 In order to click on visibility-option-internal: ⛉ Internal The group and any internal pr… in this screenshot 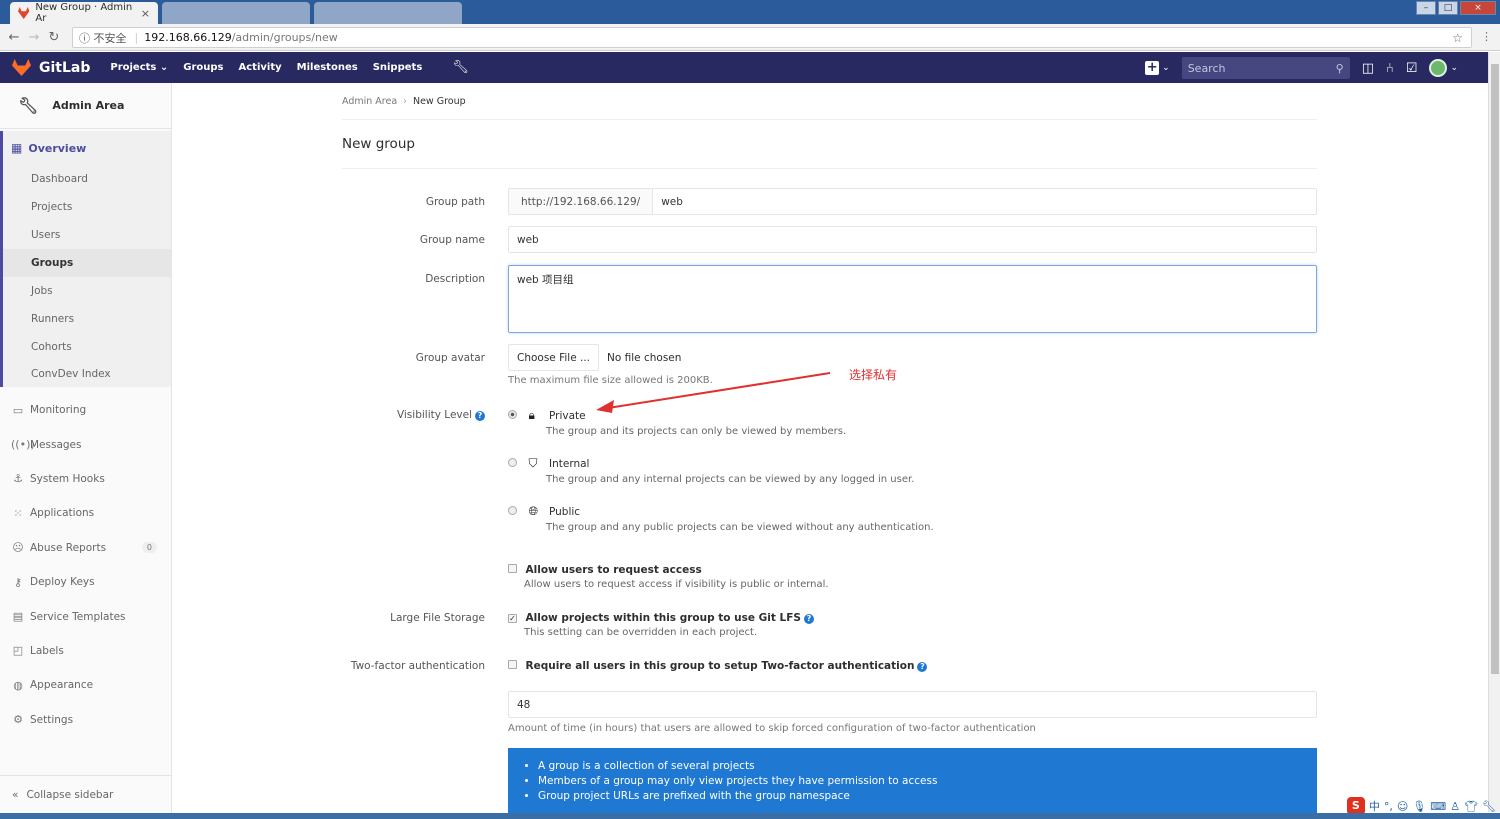, I will do `click(808, 470)`.